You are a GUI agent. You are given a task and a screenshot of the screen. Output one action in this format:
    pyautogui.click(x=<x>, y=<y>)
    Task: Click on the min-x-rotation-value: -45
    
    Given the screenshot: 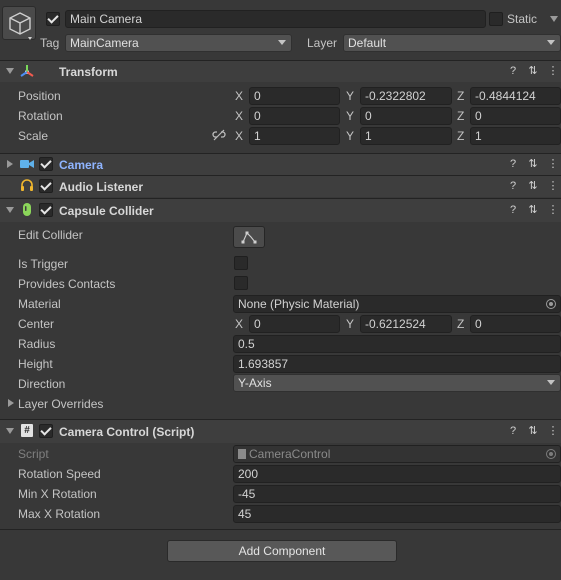 What is the action you would take?
    pyautogui.click(x=247, y=494)
    